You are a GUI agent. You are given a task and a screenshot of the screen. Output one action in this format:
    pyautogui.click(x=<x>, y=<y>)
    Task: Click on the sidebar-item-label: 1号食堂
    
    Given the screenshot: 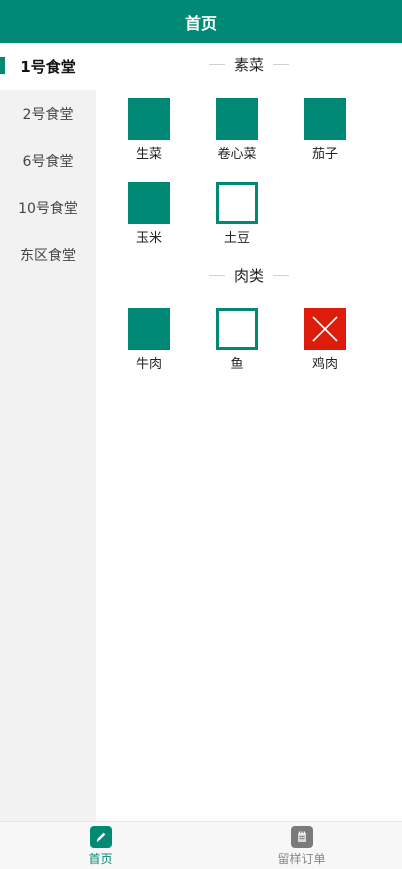 What is the action you would take?
    pyautogui.click(x=48, y=67)
    